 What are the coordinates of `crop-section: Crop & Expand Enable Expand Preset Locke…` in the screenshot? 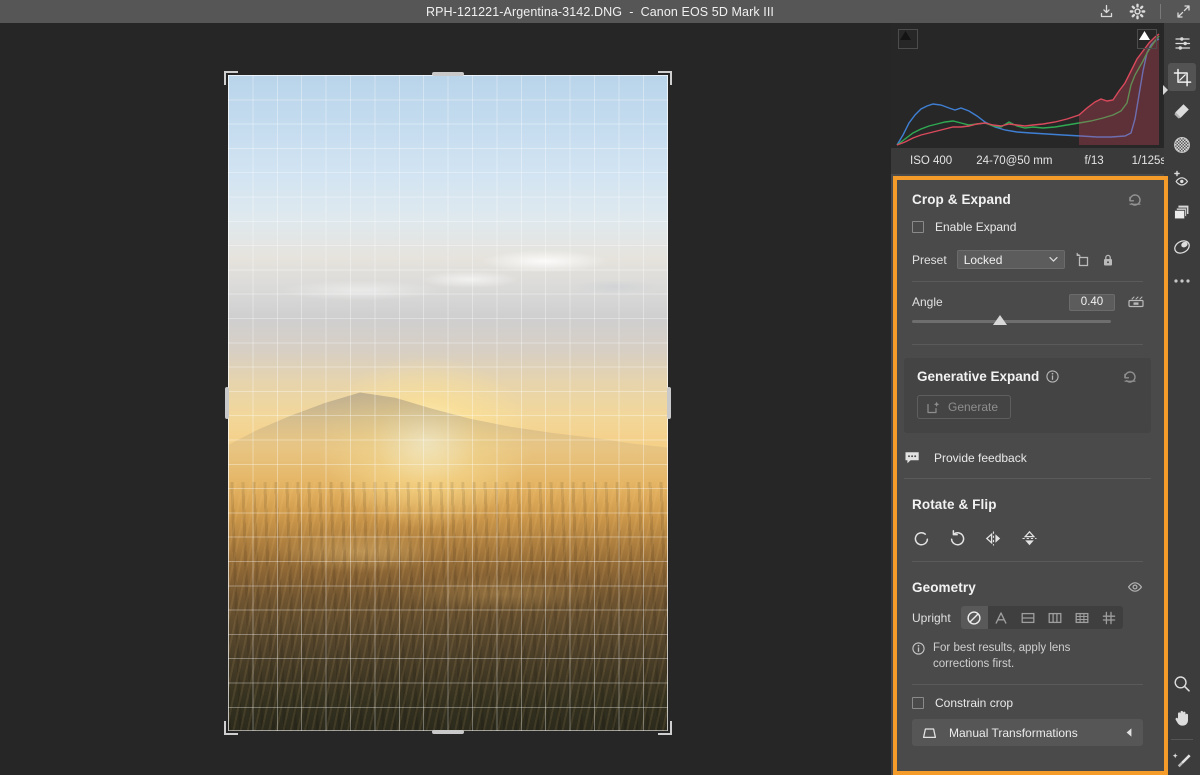 It's located at (1027, 264).